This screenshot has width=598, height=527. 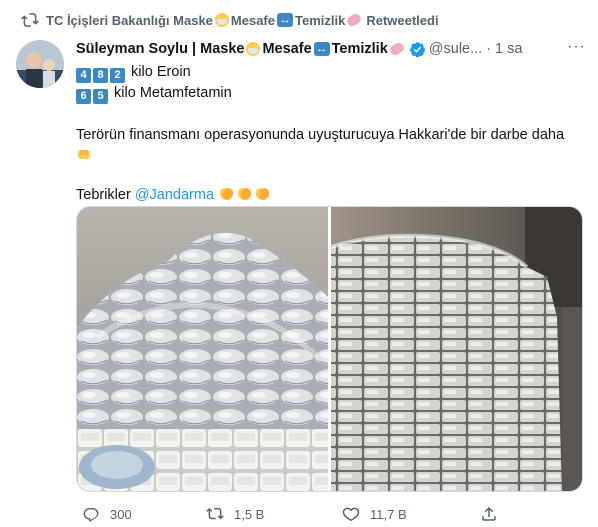 What do you see at coordinates (129, 20) in the screenshot?
I see `retweet-account-name: TC İçişleri Bakanlığı Maske` at bounding box center [129, 20].